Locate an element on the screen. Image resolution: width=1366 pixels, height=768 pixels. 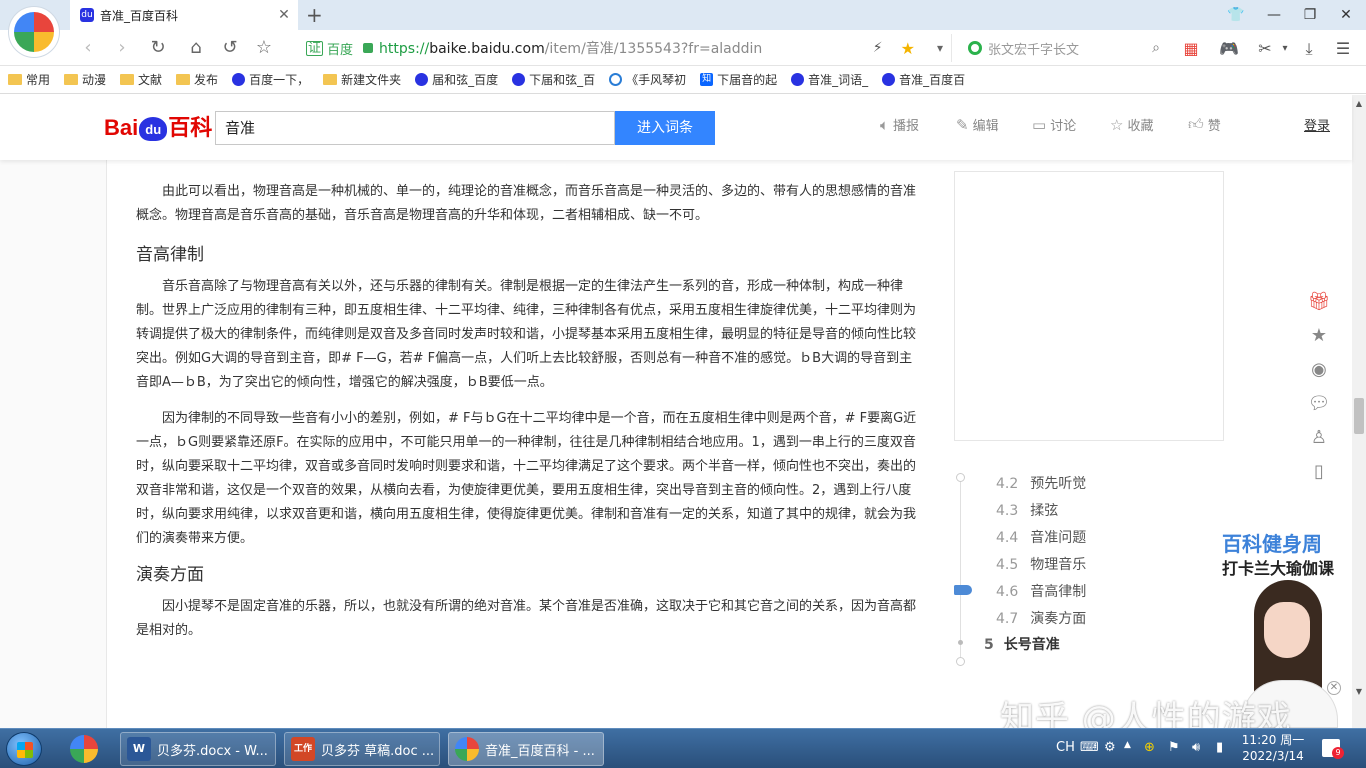
show-hidden-icon: ▲ is located at coordinates (1127, 745).